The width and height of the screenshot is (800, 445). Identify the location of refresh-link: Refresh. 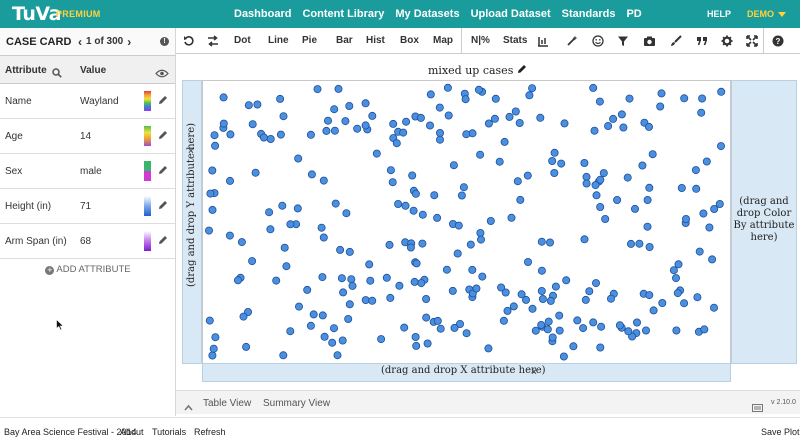
(210, 432).